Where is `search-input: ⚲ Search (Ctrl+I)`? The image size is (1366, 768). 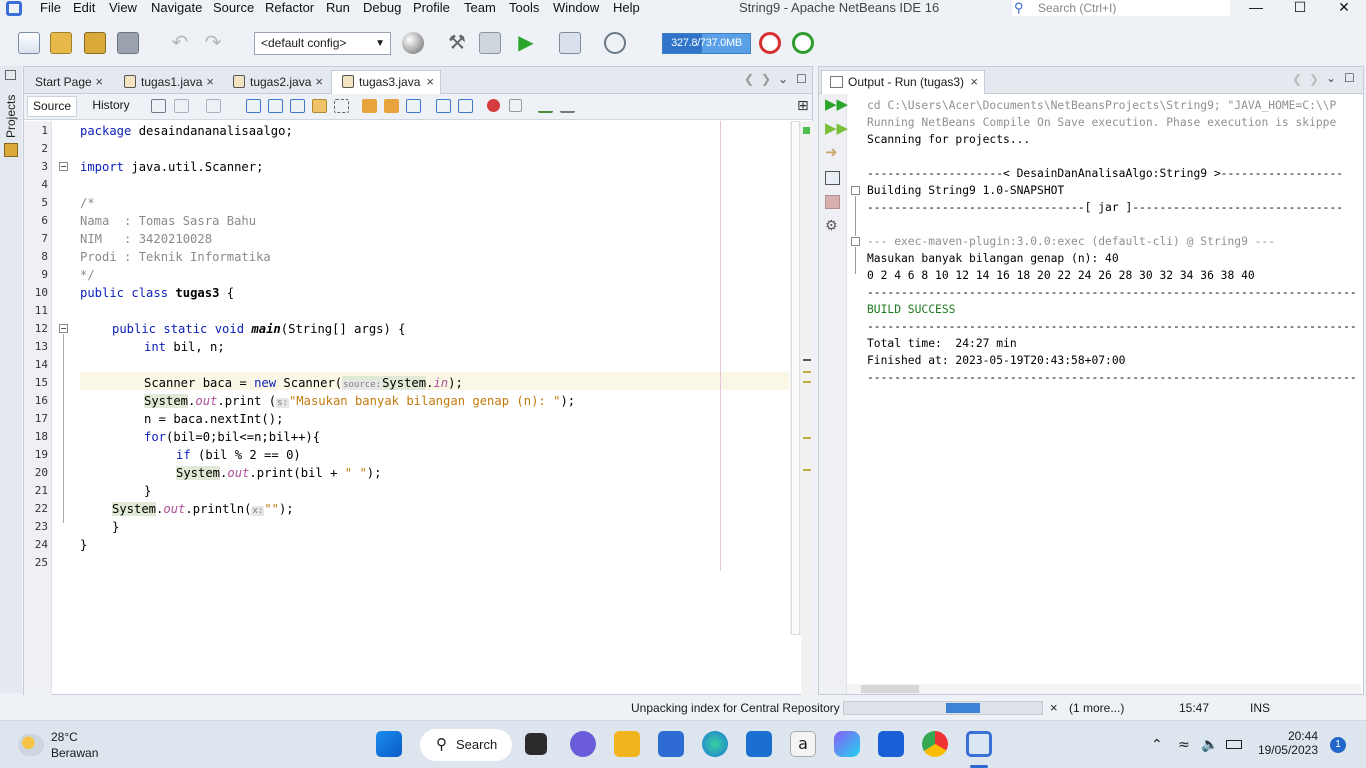
search-input: ⚲ Search (Ctrl+I) is located at coordinates (1121, 8).